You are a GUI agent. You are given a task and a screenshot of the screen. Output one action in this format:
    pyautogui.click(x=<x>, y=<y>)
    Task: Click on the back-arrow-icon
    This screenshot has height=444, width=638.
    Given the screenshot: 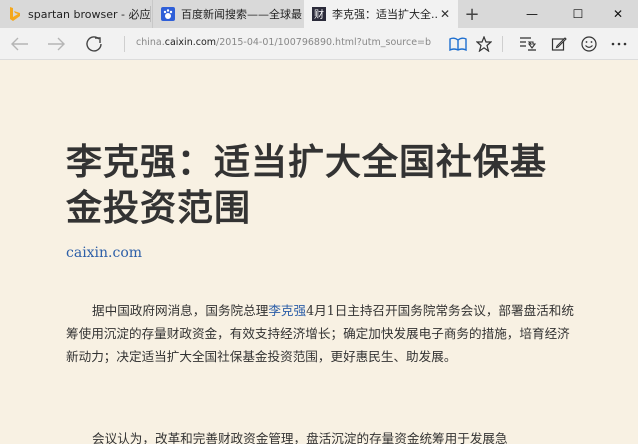 What is the action you would take?
    pyautogui.click(x=19, y=44)
    